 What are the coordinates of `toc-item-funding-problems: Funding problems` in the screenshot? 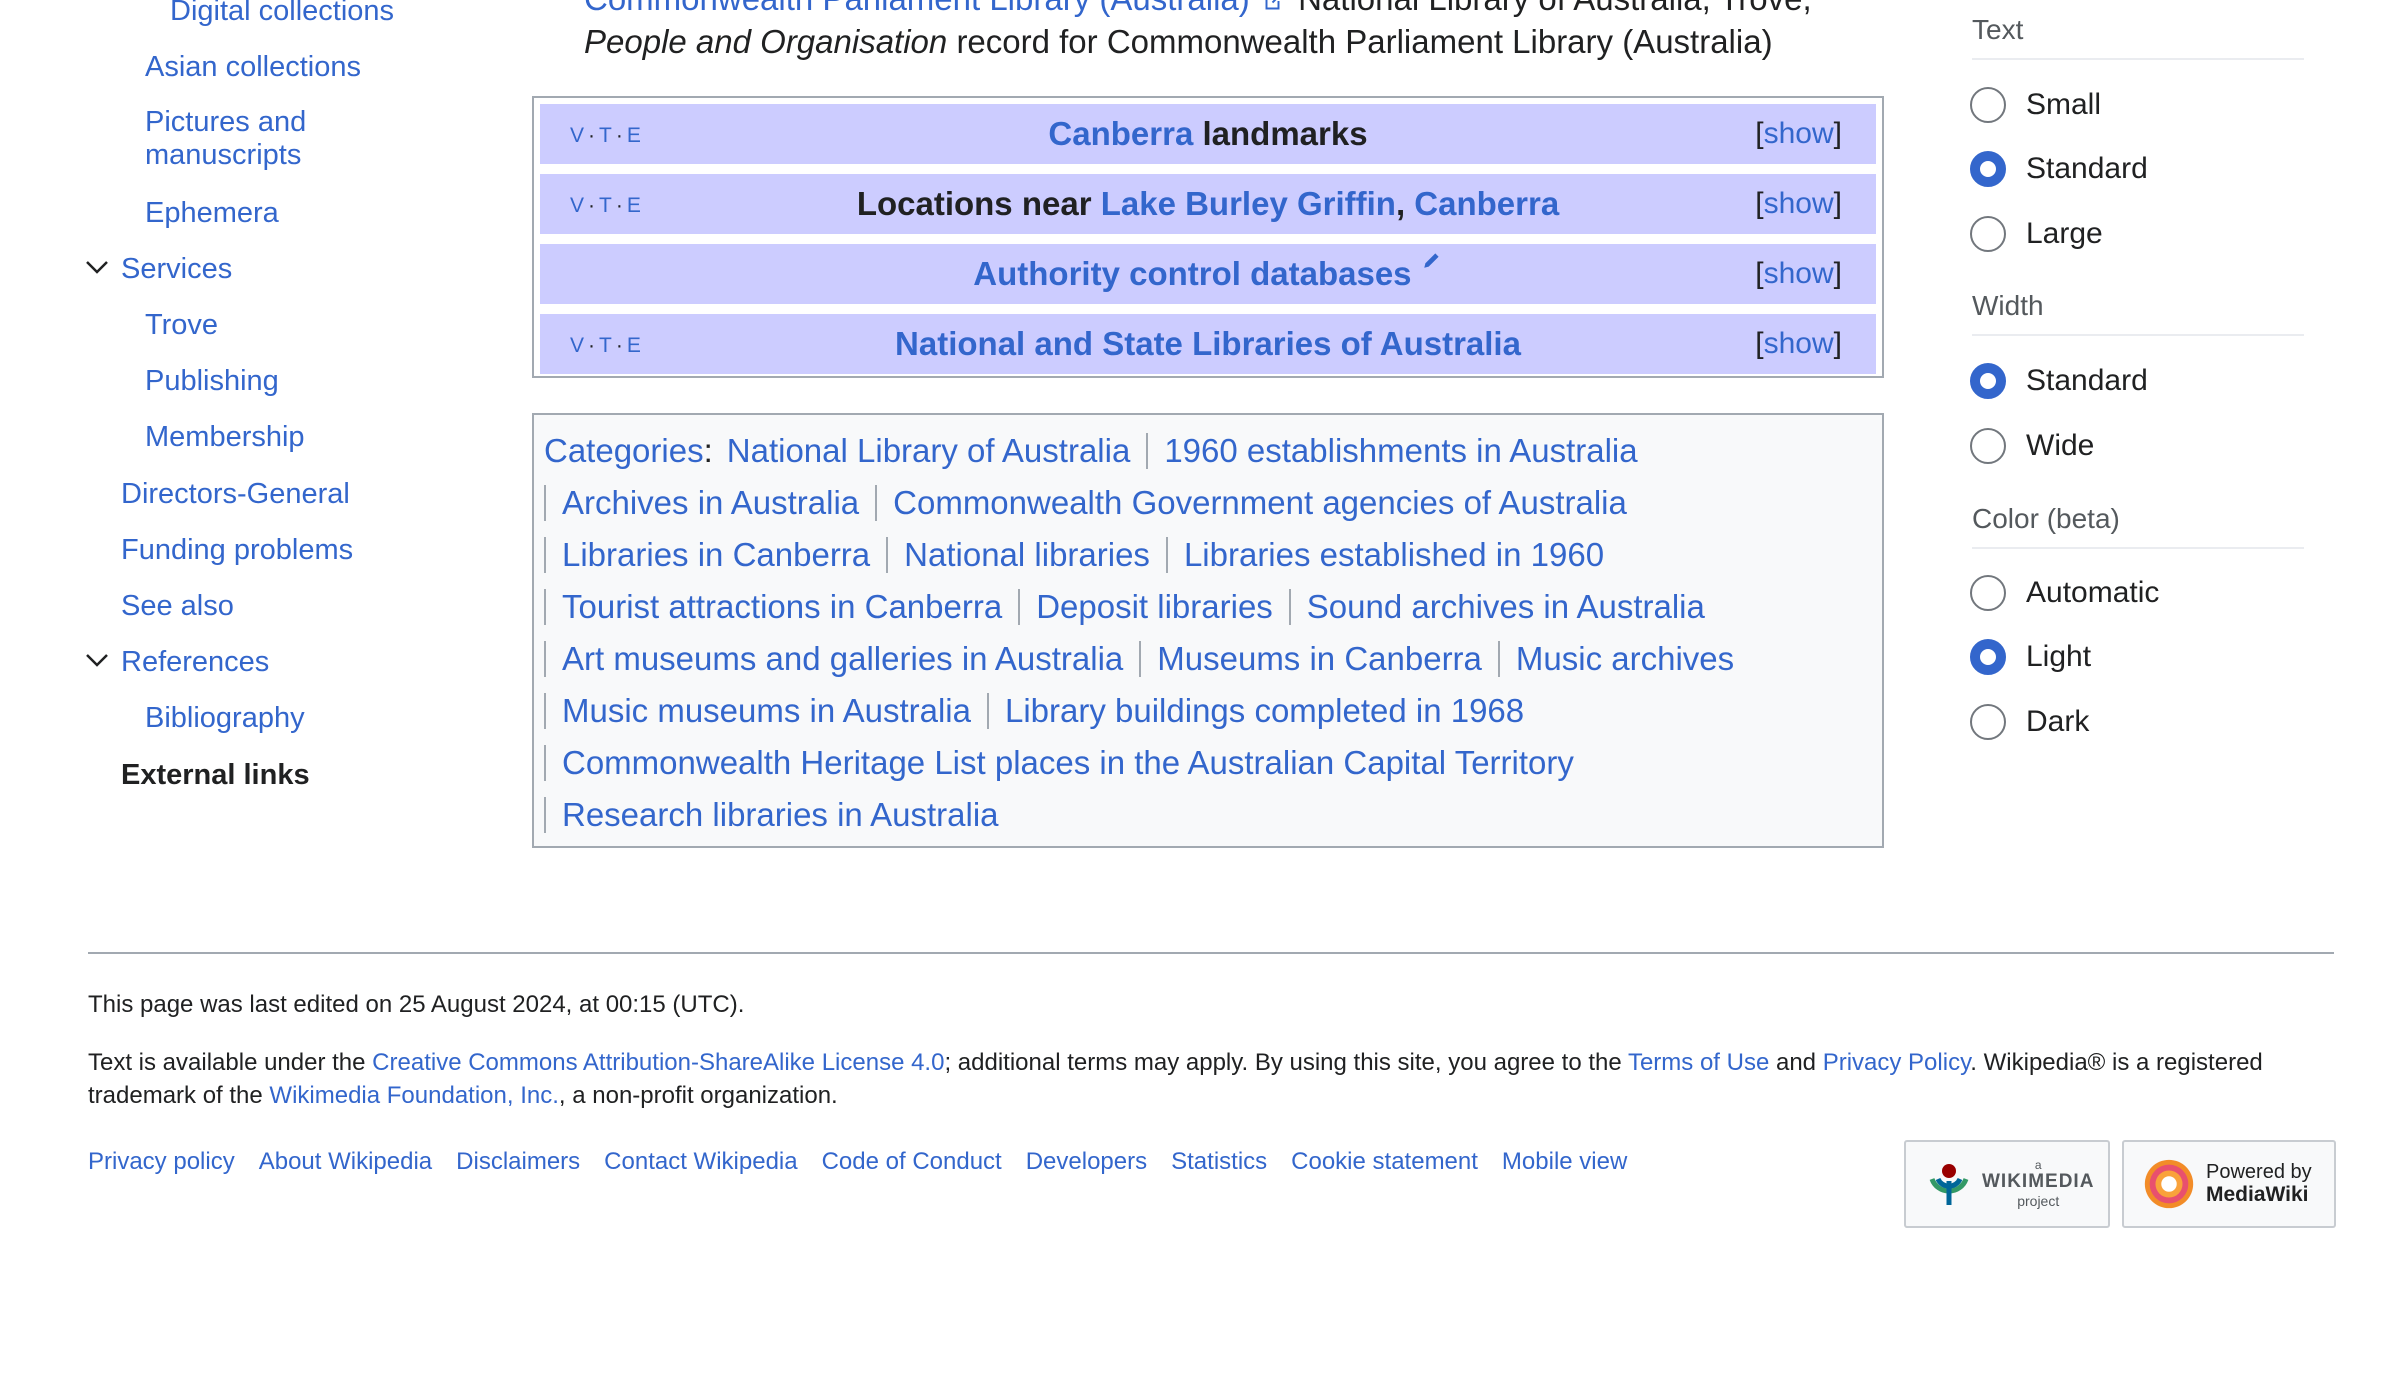 It's located at (237, 550).